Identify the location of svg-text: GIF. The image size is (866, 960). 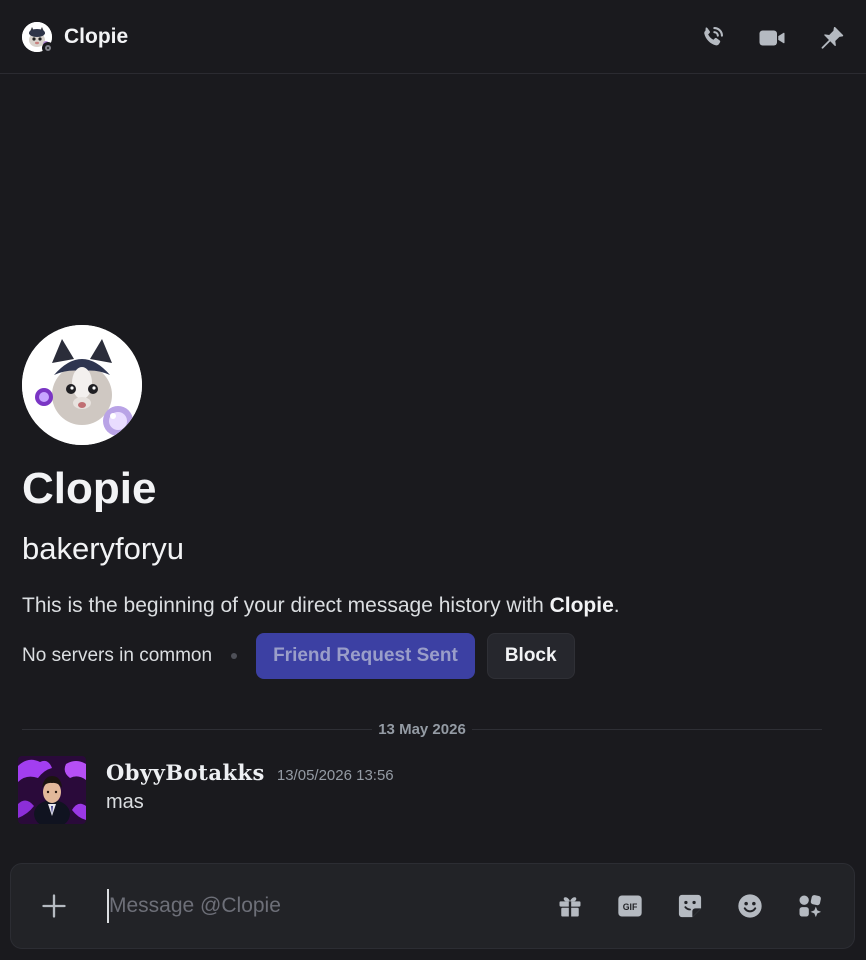
(630, 907).